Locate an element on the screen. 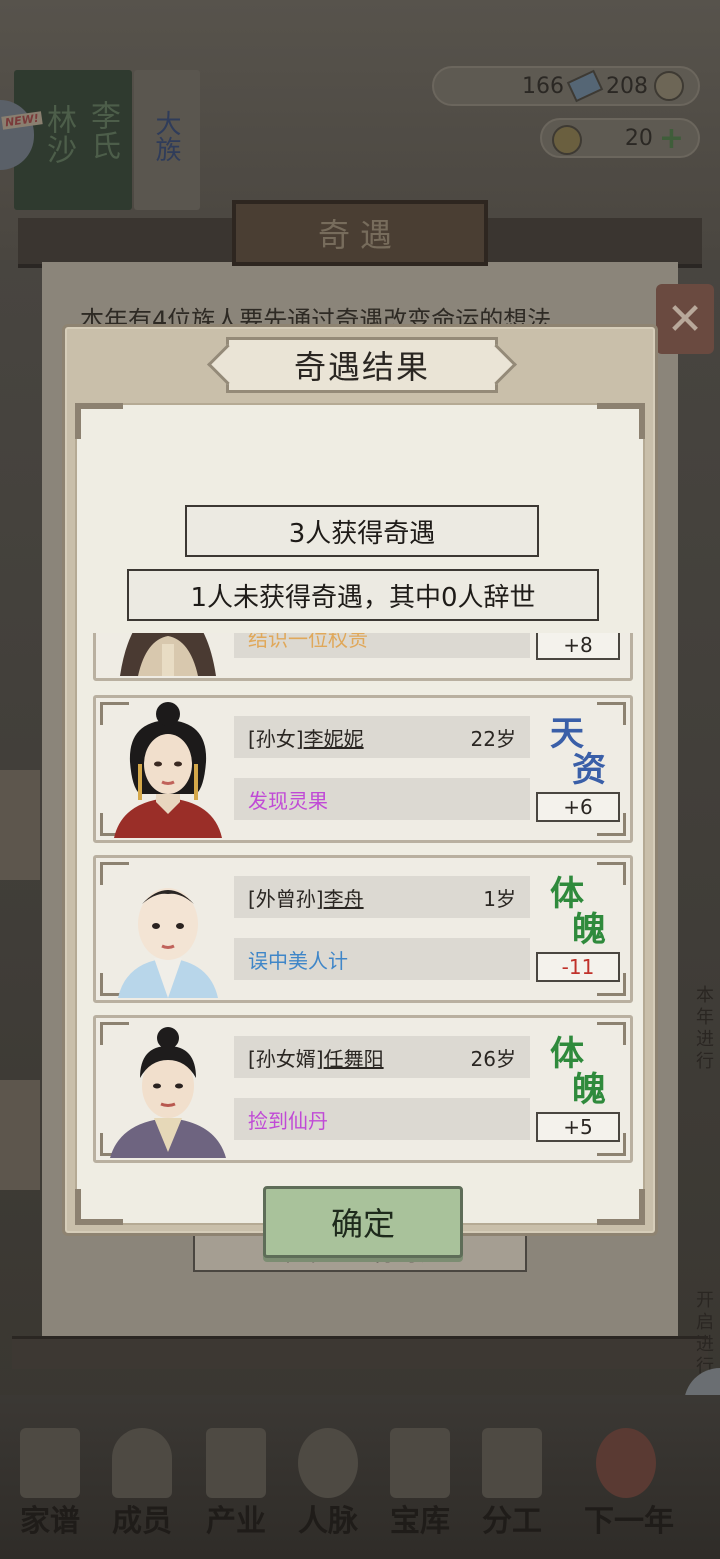 The width and height of the screenshot is (720, 1559). member-name-bar: [孙女婿] 任舞阳 26岁 is located at coordinates (382, 1057).